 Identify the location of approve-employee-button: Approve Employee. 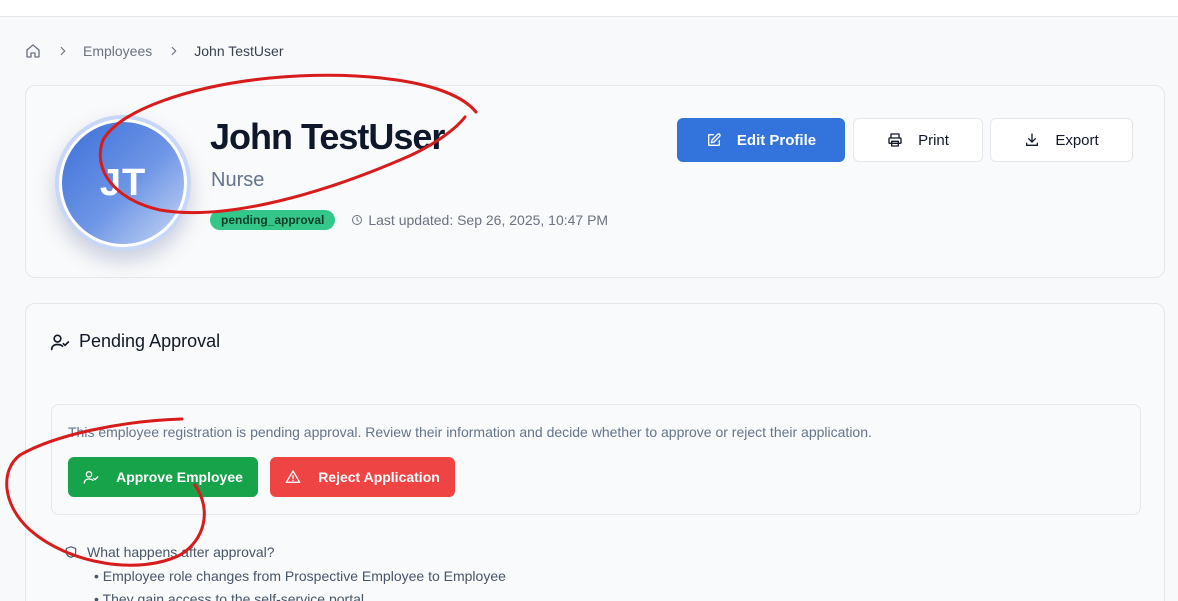
(163, 477).